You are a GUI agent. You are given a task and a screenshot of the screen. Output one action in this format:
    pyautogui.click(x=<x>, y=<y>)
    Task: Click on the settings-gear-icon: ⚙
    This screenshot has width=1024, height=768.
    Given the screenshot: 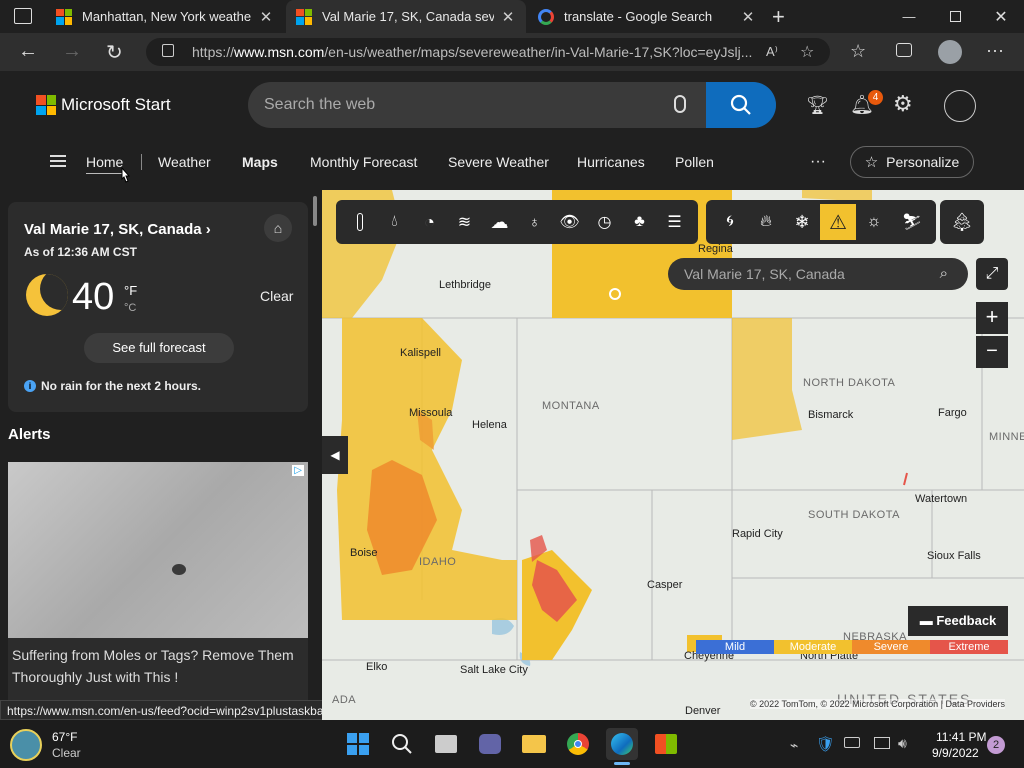 What is the action you would take?
    pyautogui.click(x=903, y=104)
    